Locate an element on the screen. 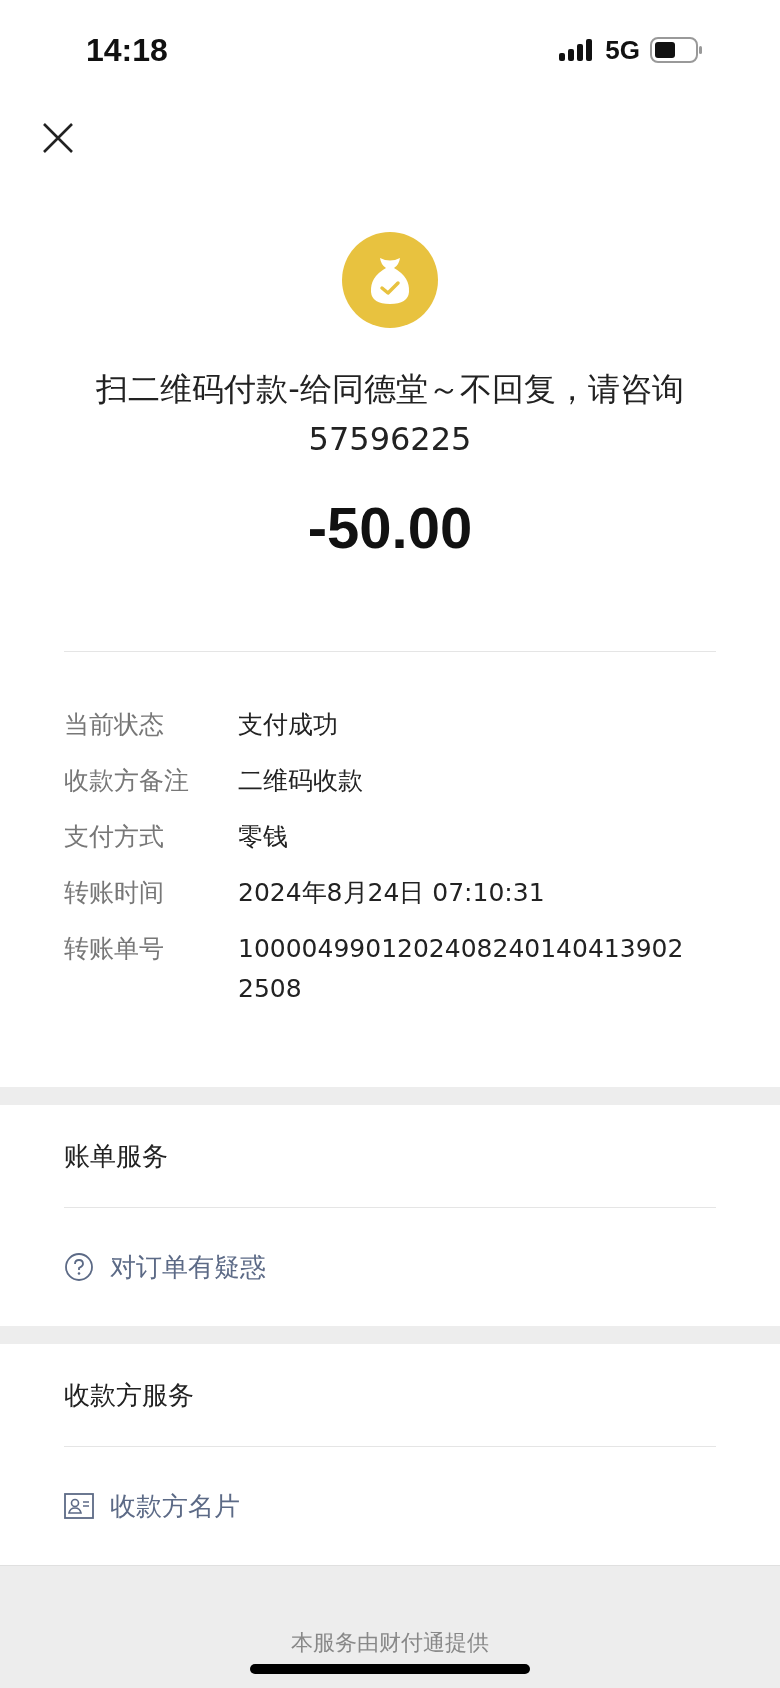 This screenshot has height=1688, width=780. payment-title: 扫二维码付款-给同德堂～不回复，请咨询57596225 is located at coordinates (390, 414).